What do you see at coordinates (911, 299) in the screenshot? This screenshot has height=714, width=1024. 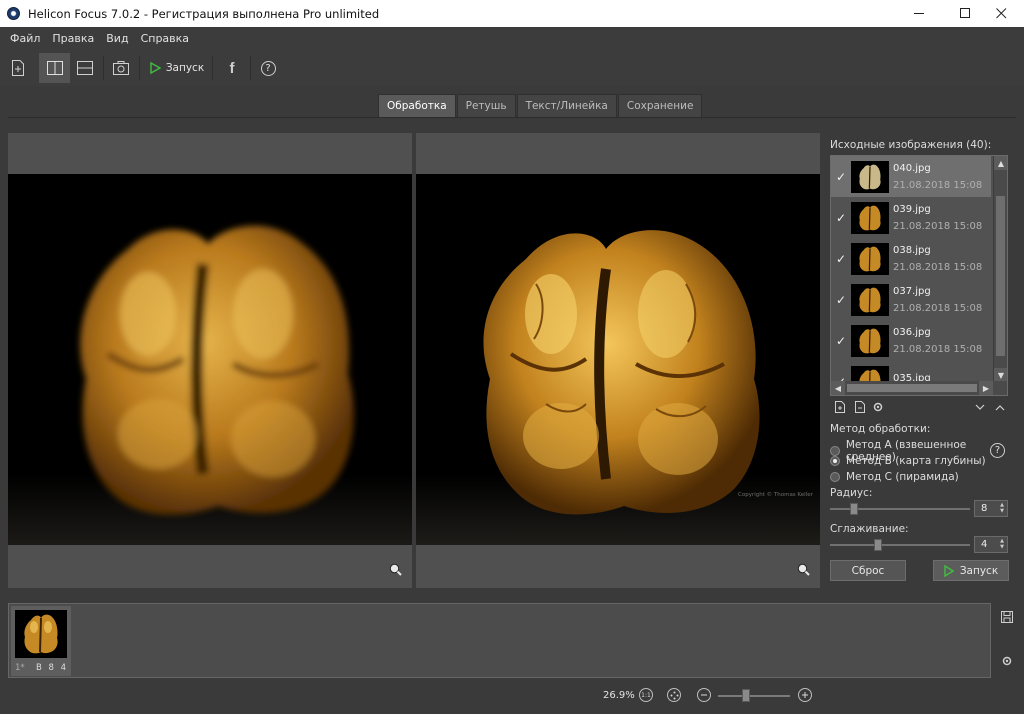 I see `file-list-item: ✓ 037.jpg 21.08.2018 15:08` at bounding box center [911, 299].